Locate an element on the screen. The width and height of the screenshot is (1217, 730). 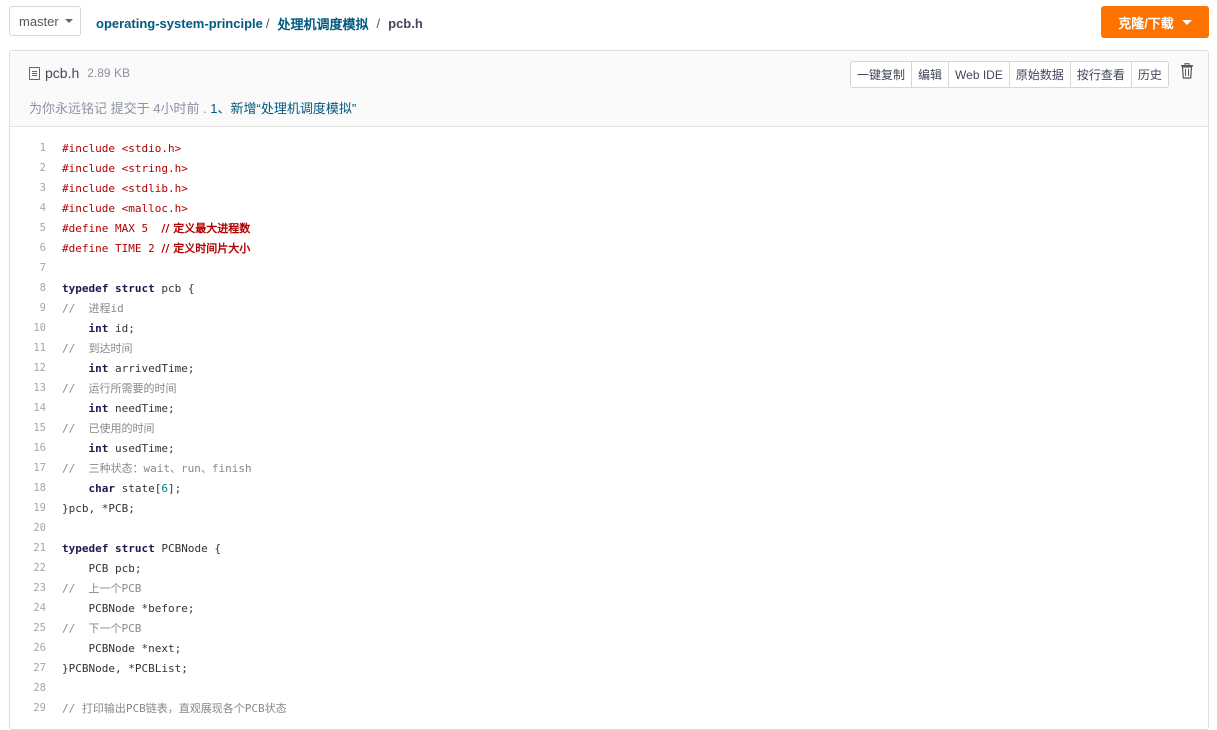
code-line: 28 is located at coordinates (148, 688).